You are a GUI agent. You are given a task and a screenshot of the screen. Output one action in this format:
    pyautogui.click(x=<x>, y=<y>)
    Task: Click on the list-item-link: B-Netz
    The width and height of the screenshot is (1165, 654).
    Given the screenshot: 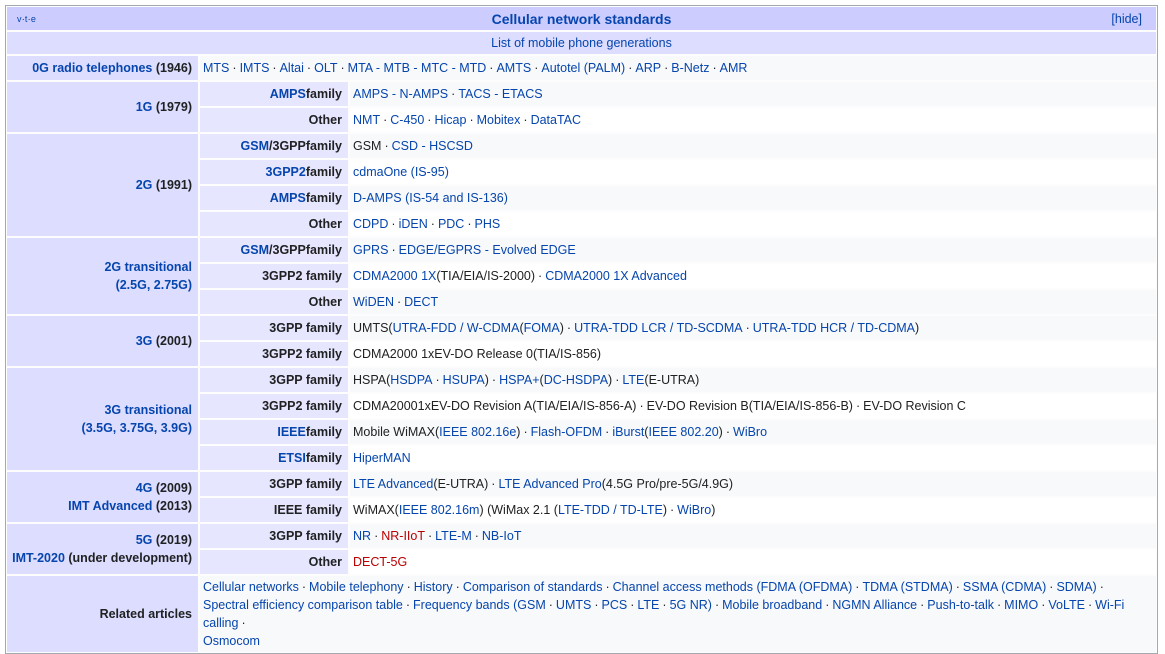 What is the action you would take?
    pyautogui.click(x=690, y=68)
    